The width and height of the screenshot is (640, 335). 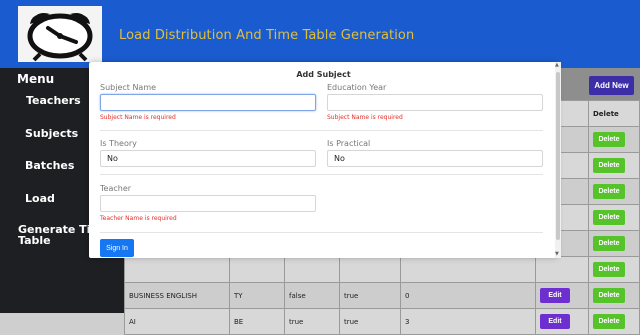 What do you see at coordinates (128, 87) in the screenshot?
I see `subject-name-label: Subject Name` at bounding box center [128, 87].